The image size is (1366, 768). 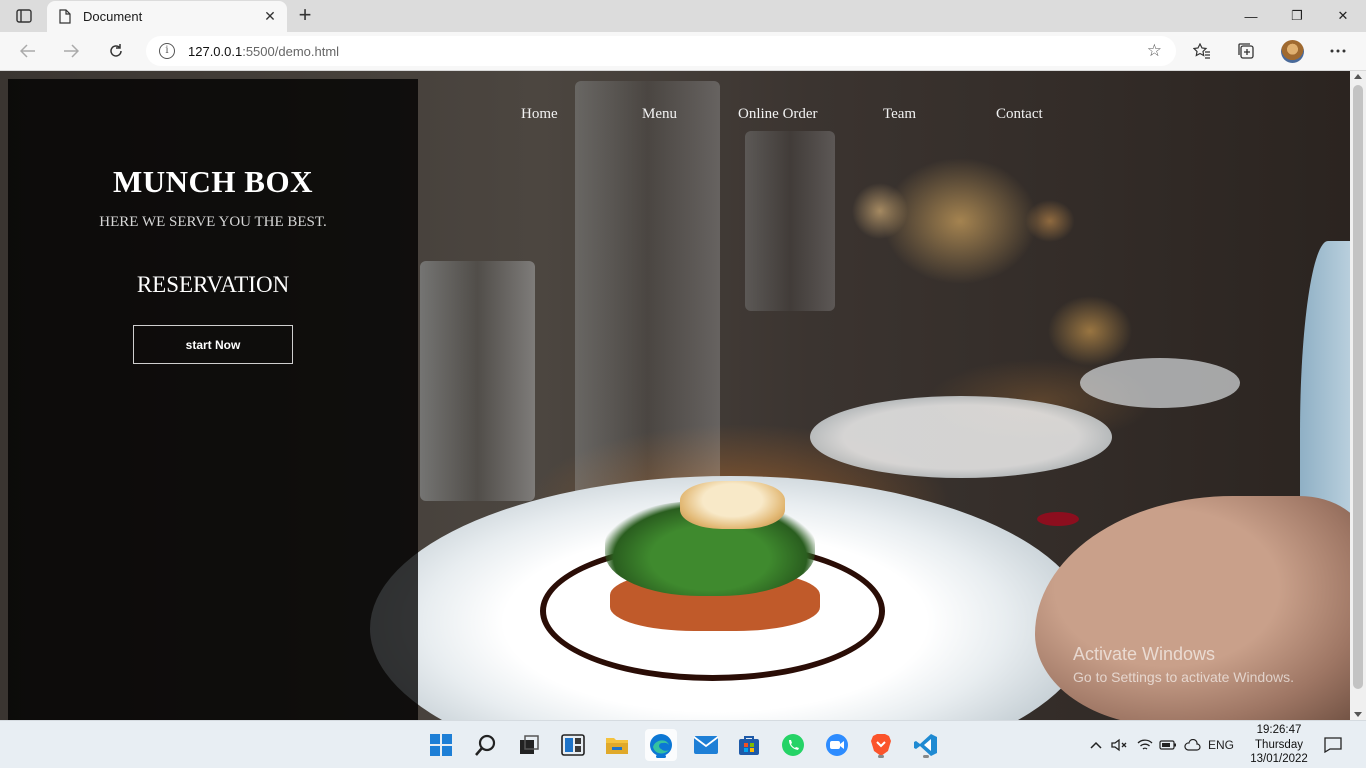 What do you see at coordinates (1279, 759) in the screenshot?
I see `clock-date: 13/01/2022` at bounding box center [1279, 759].